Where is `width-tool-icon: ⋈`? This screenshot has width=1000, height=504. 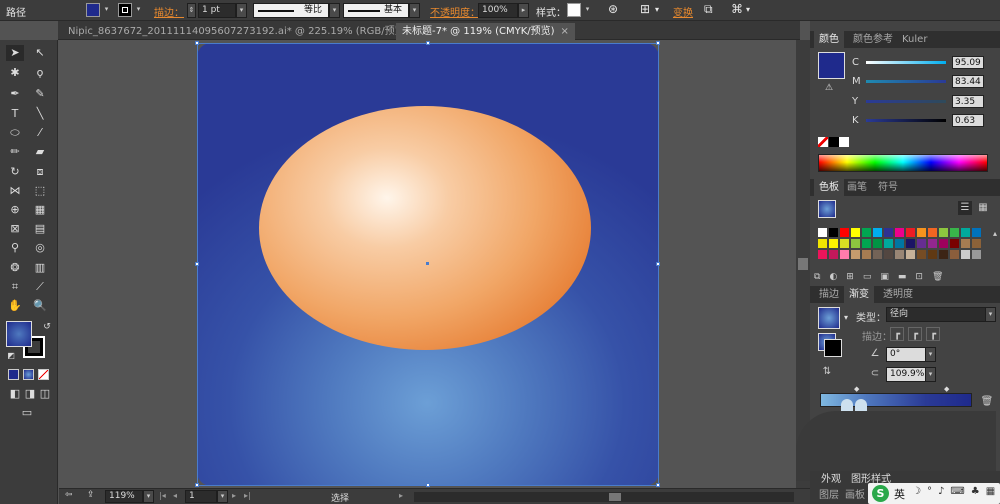 width-tool-icon: ⋈ is located at coordinates (15, 191).